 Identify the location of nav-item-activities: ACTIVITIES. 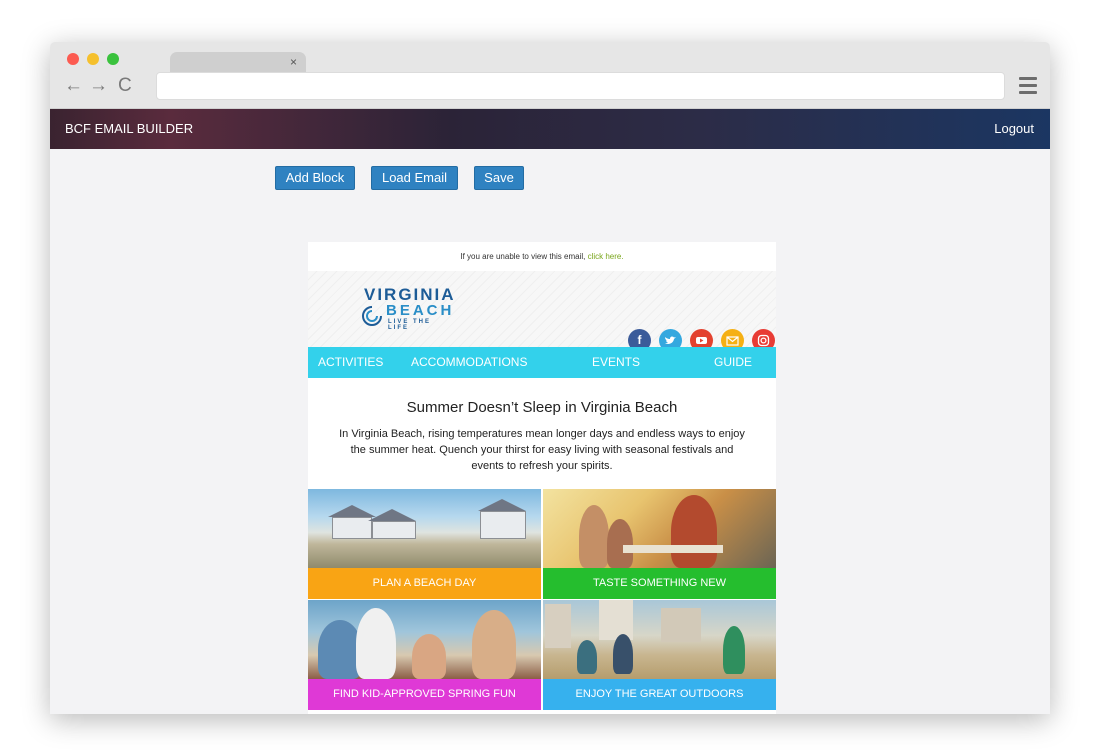
(350, 362).